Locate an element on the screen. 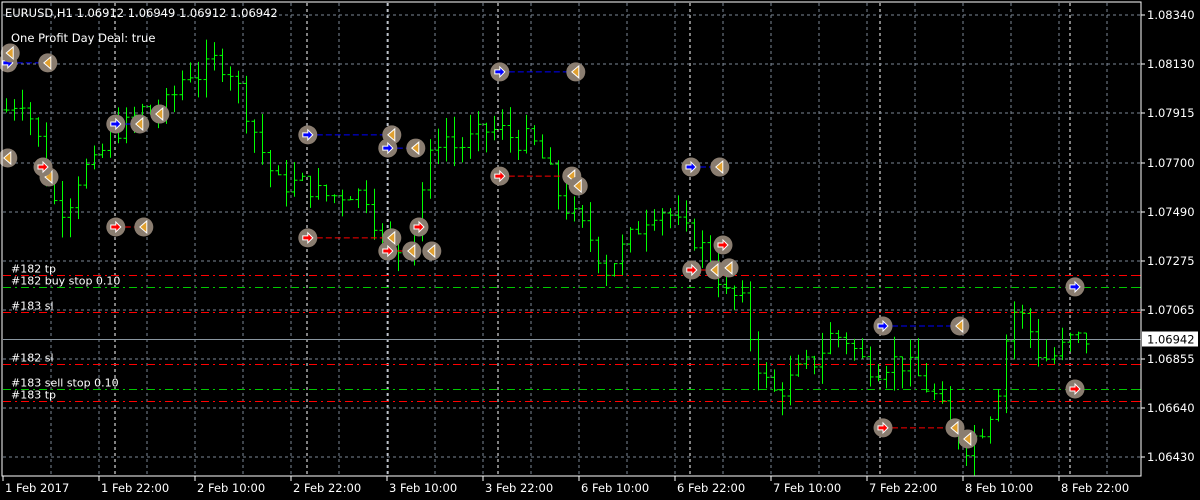  price-label: 1.07490 is located at coordinates (1171, 212).